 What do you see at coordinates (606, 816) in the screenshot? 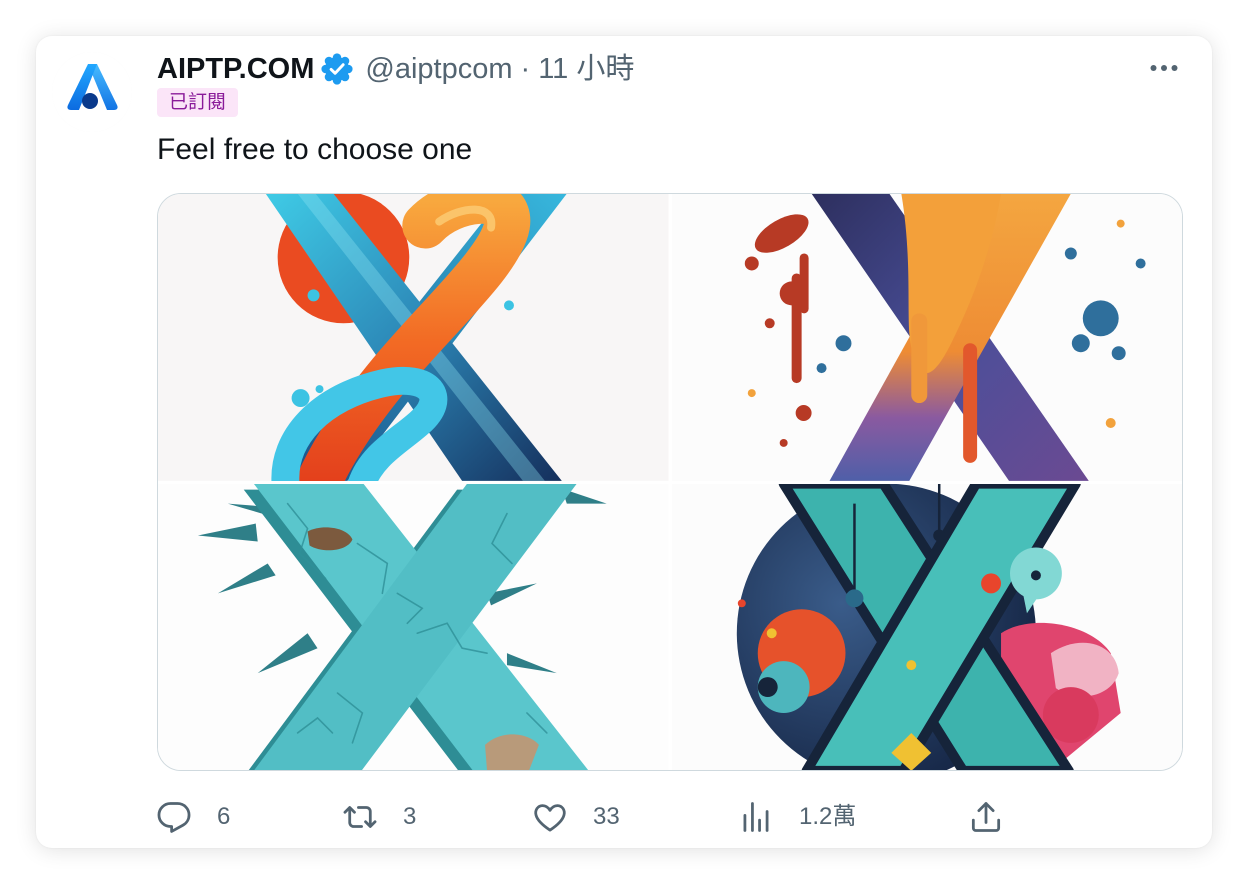
I see `like-count: 33` at bounding box center [606, 816].